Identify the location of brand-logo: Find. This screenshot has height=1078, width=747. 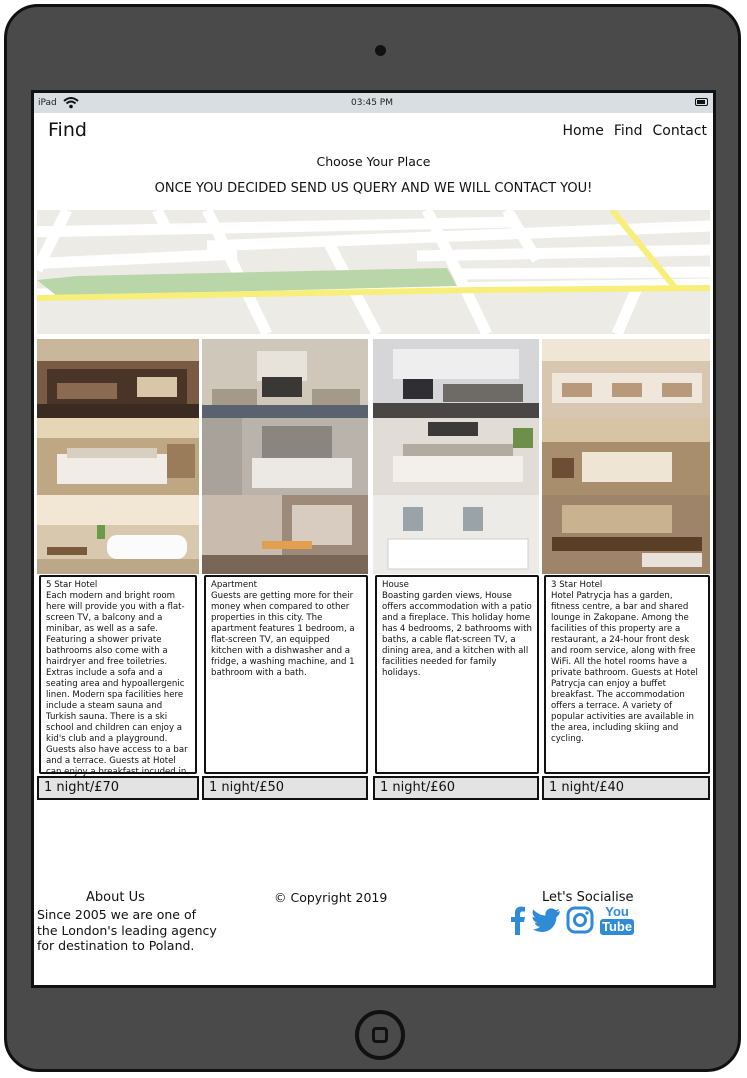
(67, 130).